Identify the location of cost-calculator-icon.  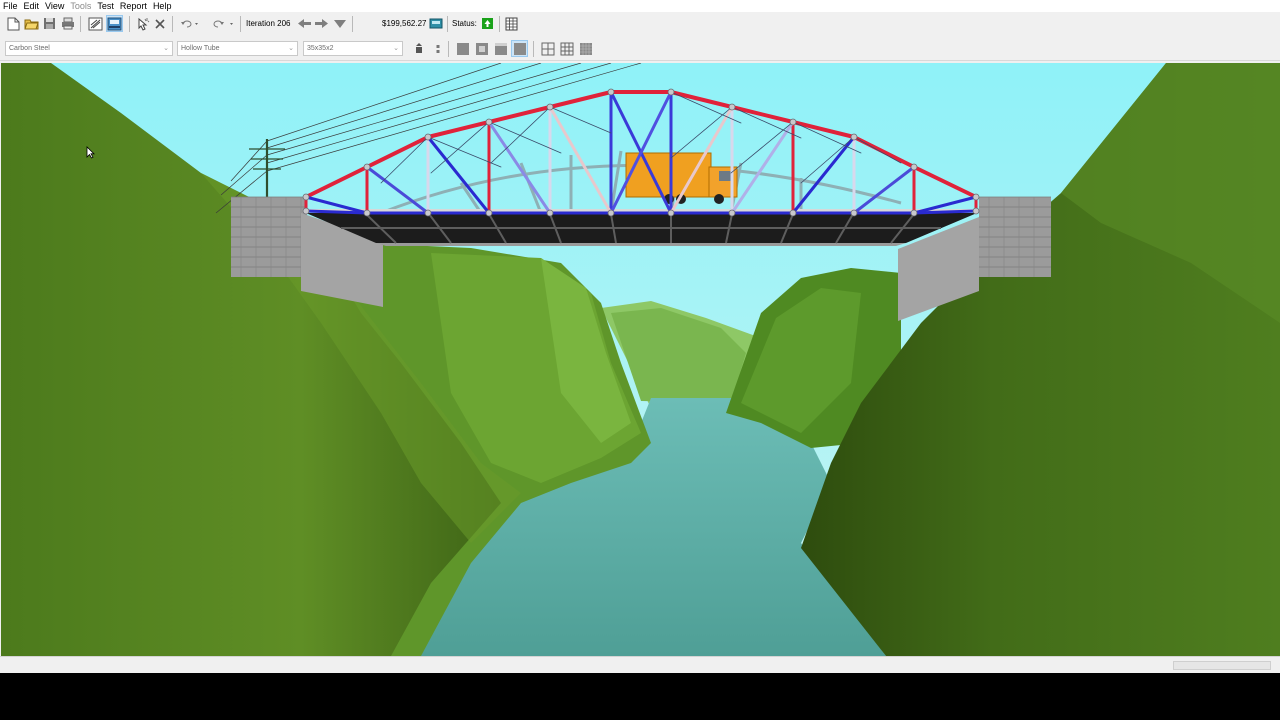
(435, 23).